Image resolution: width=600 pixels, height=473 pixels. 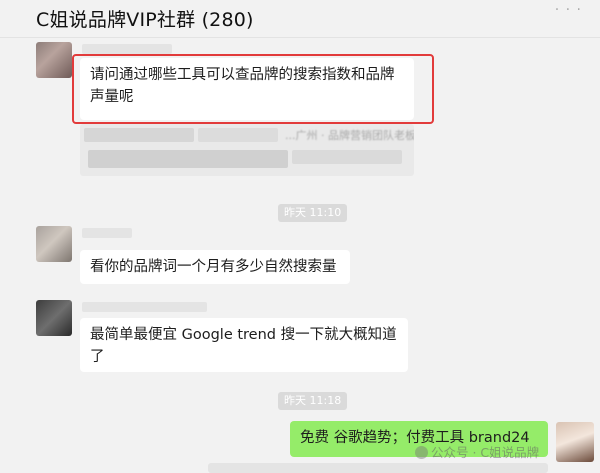 What do you see at coordinates (300, 19) in the screenshot?
I see `chat-header: C姐说品牌VIP社群 (280) · · ·` at bounding box center [300, 19].